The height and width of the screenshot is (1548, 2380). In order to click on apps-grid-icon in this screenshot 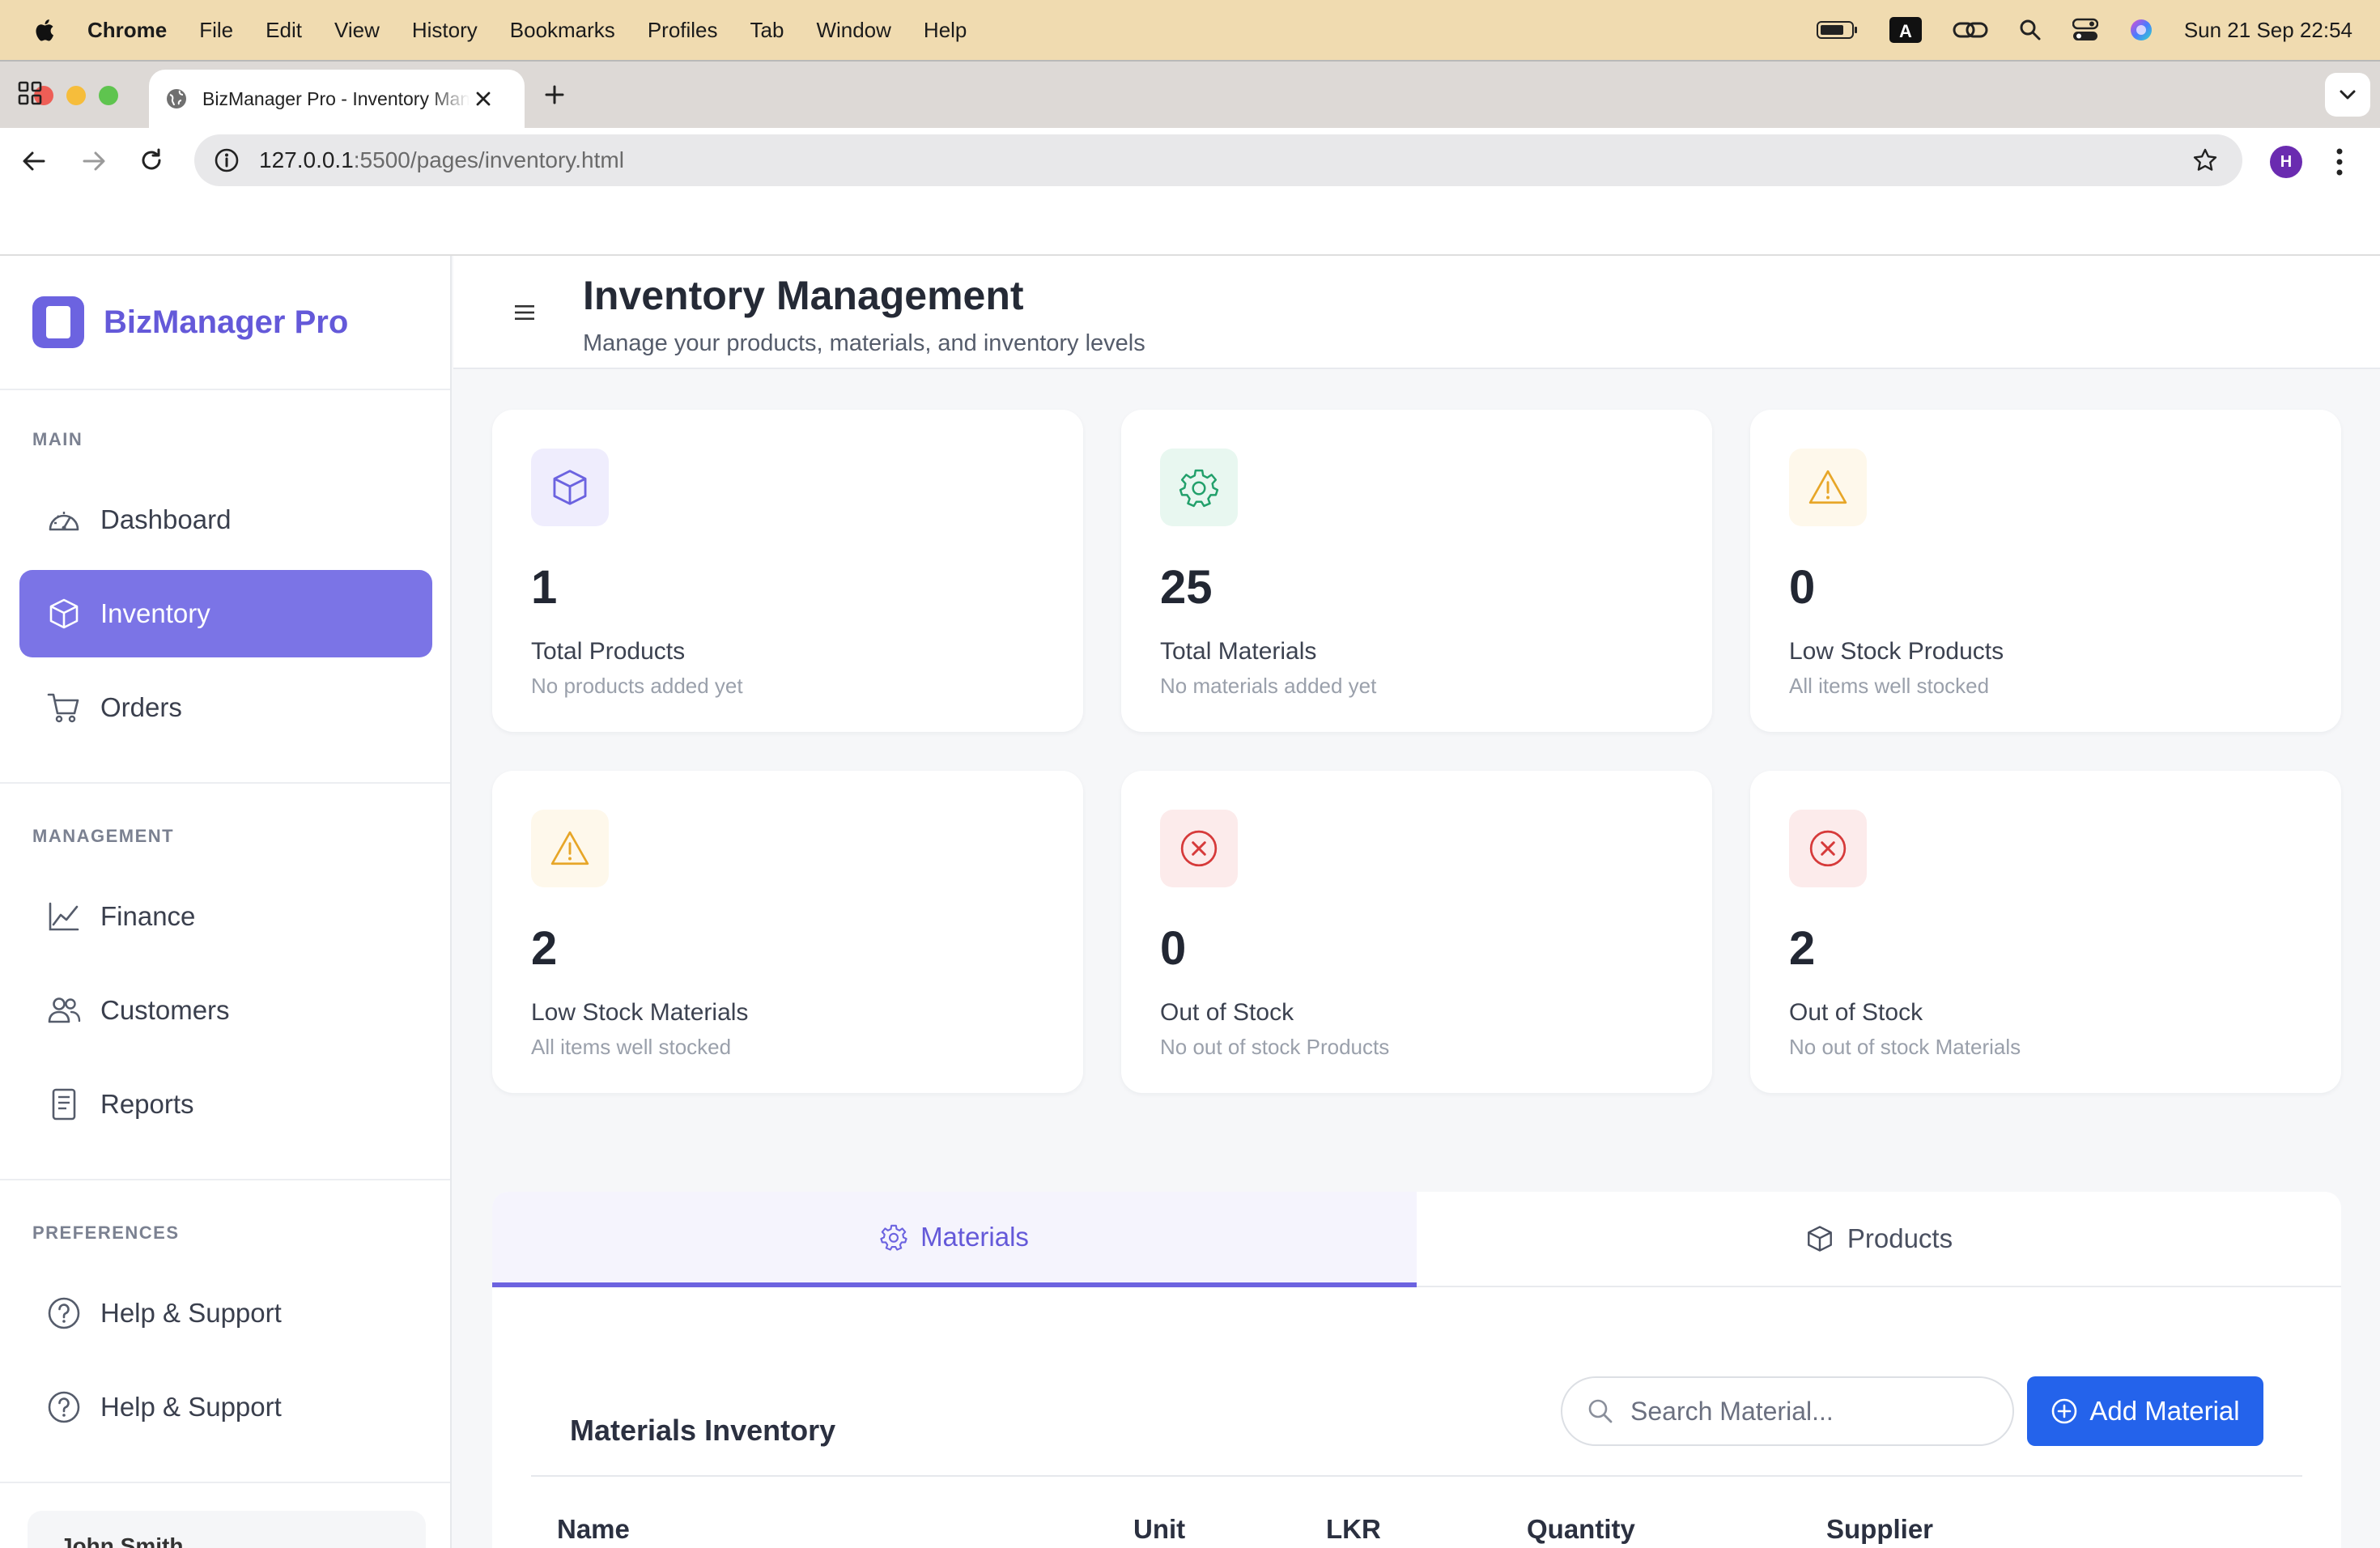, I will do `click(30, 93)`.